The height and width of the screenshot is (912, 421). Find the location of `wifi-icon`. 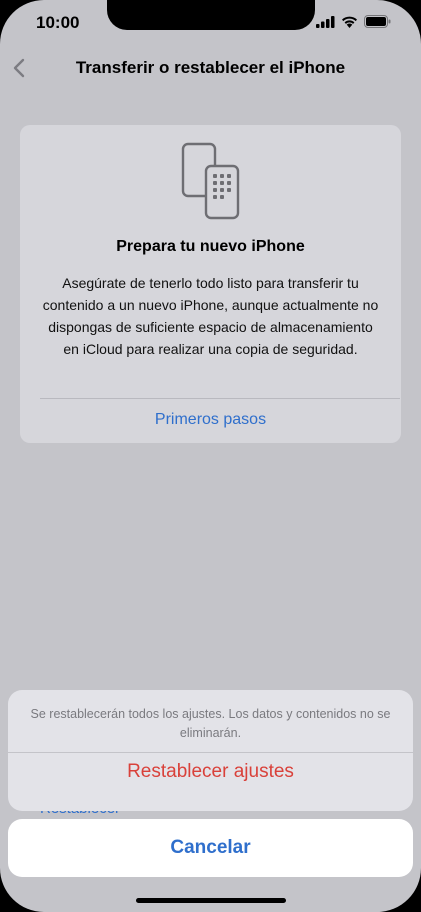

wifi-icon is located at coordinates (349, 22).